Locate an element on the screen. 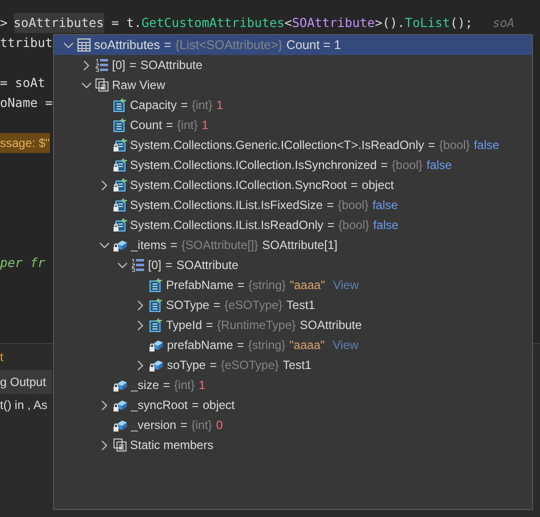 The height and width of the screenshot is (517, 540). variable-value: 0 is located at coordinates (219, 425).